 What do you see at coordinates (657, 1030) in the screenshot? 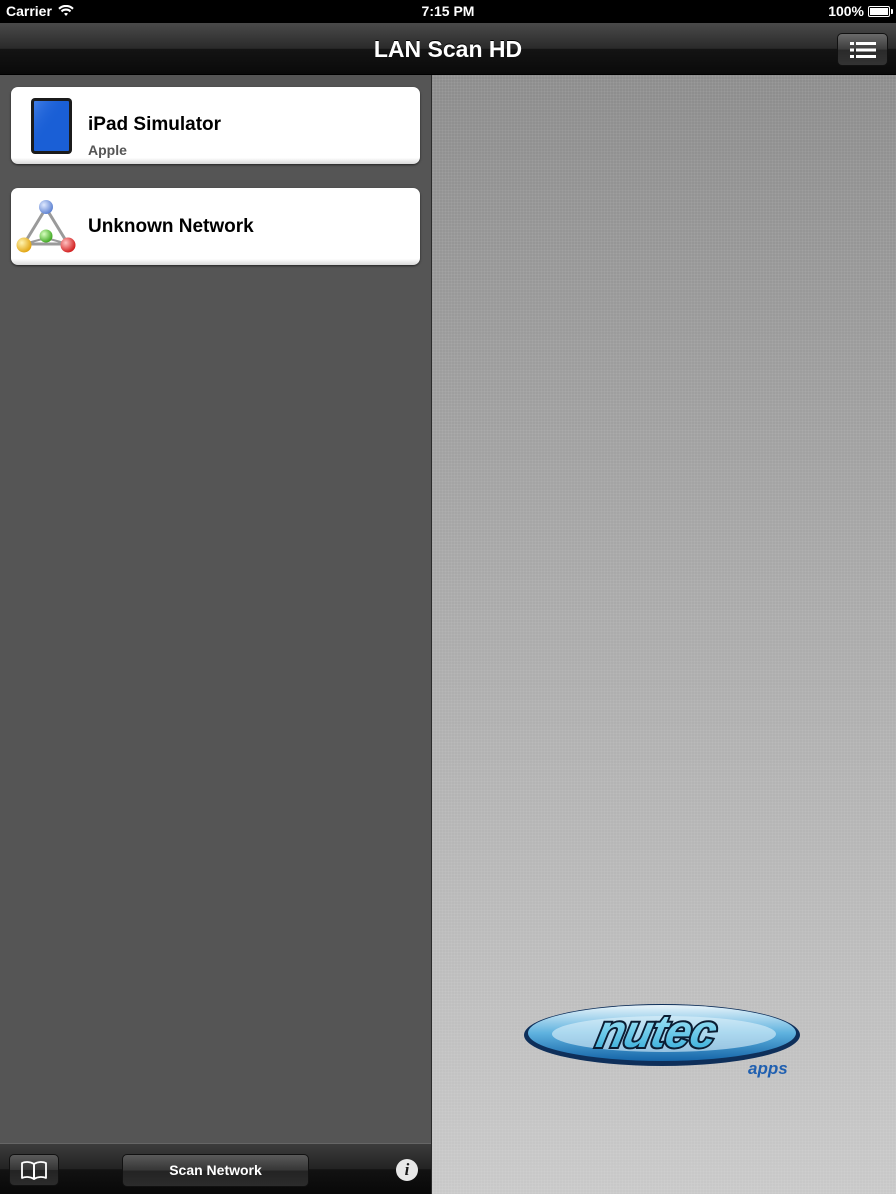
I see `svg-text: nutec` at bounding box center [657, 1030].